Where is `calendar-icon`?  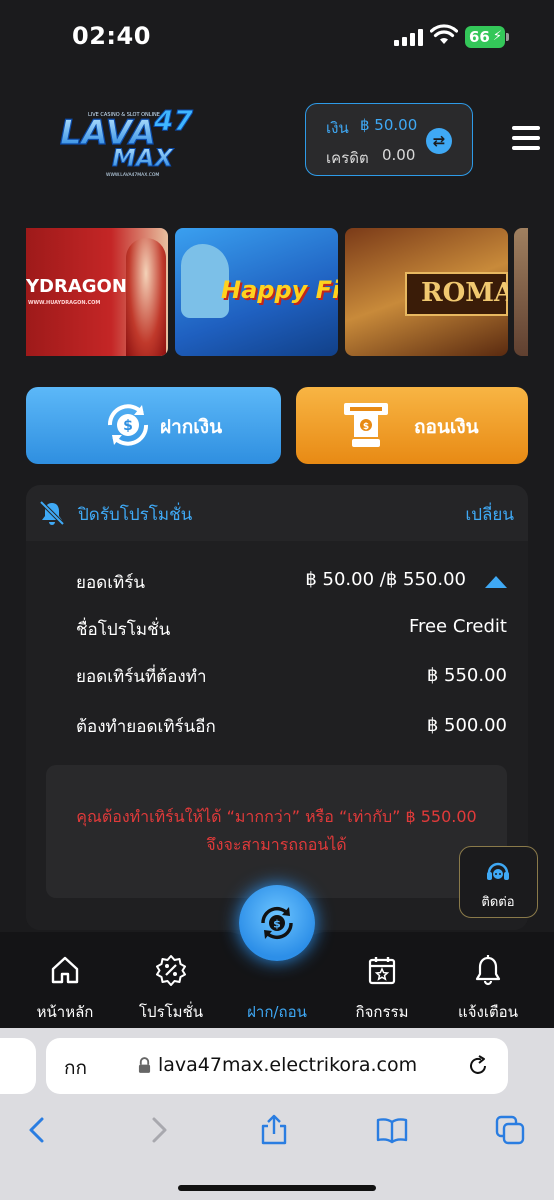 calendar-icon is located at coordinates (382, 971).